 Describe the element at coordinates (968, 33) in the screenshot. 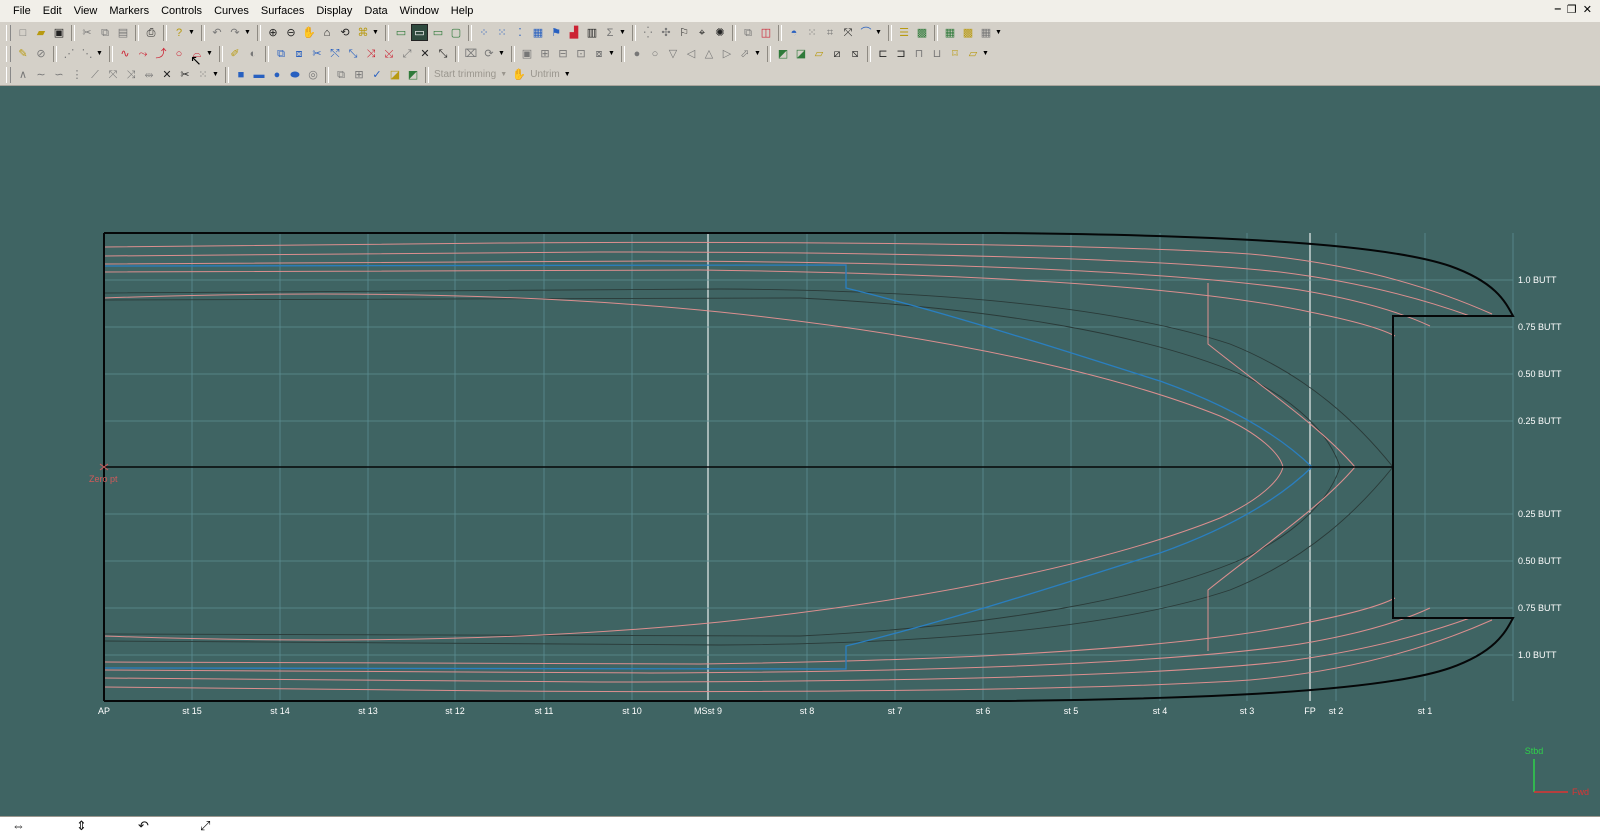

I see `grid-settings-icon: ▩` at that location.